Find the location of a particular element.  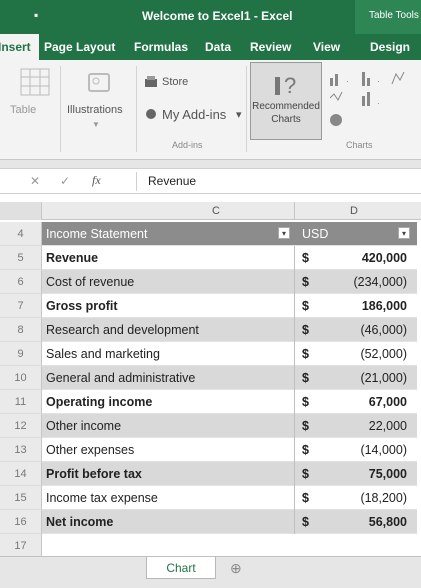

line-item-value: (21,000) is located at coordinates (383, 378).